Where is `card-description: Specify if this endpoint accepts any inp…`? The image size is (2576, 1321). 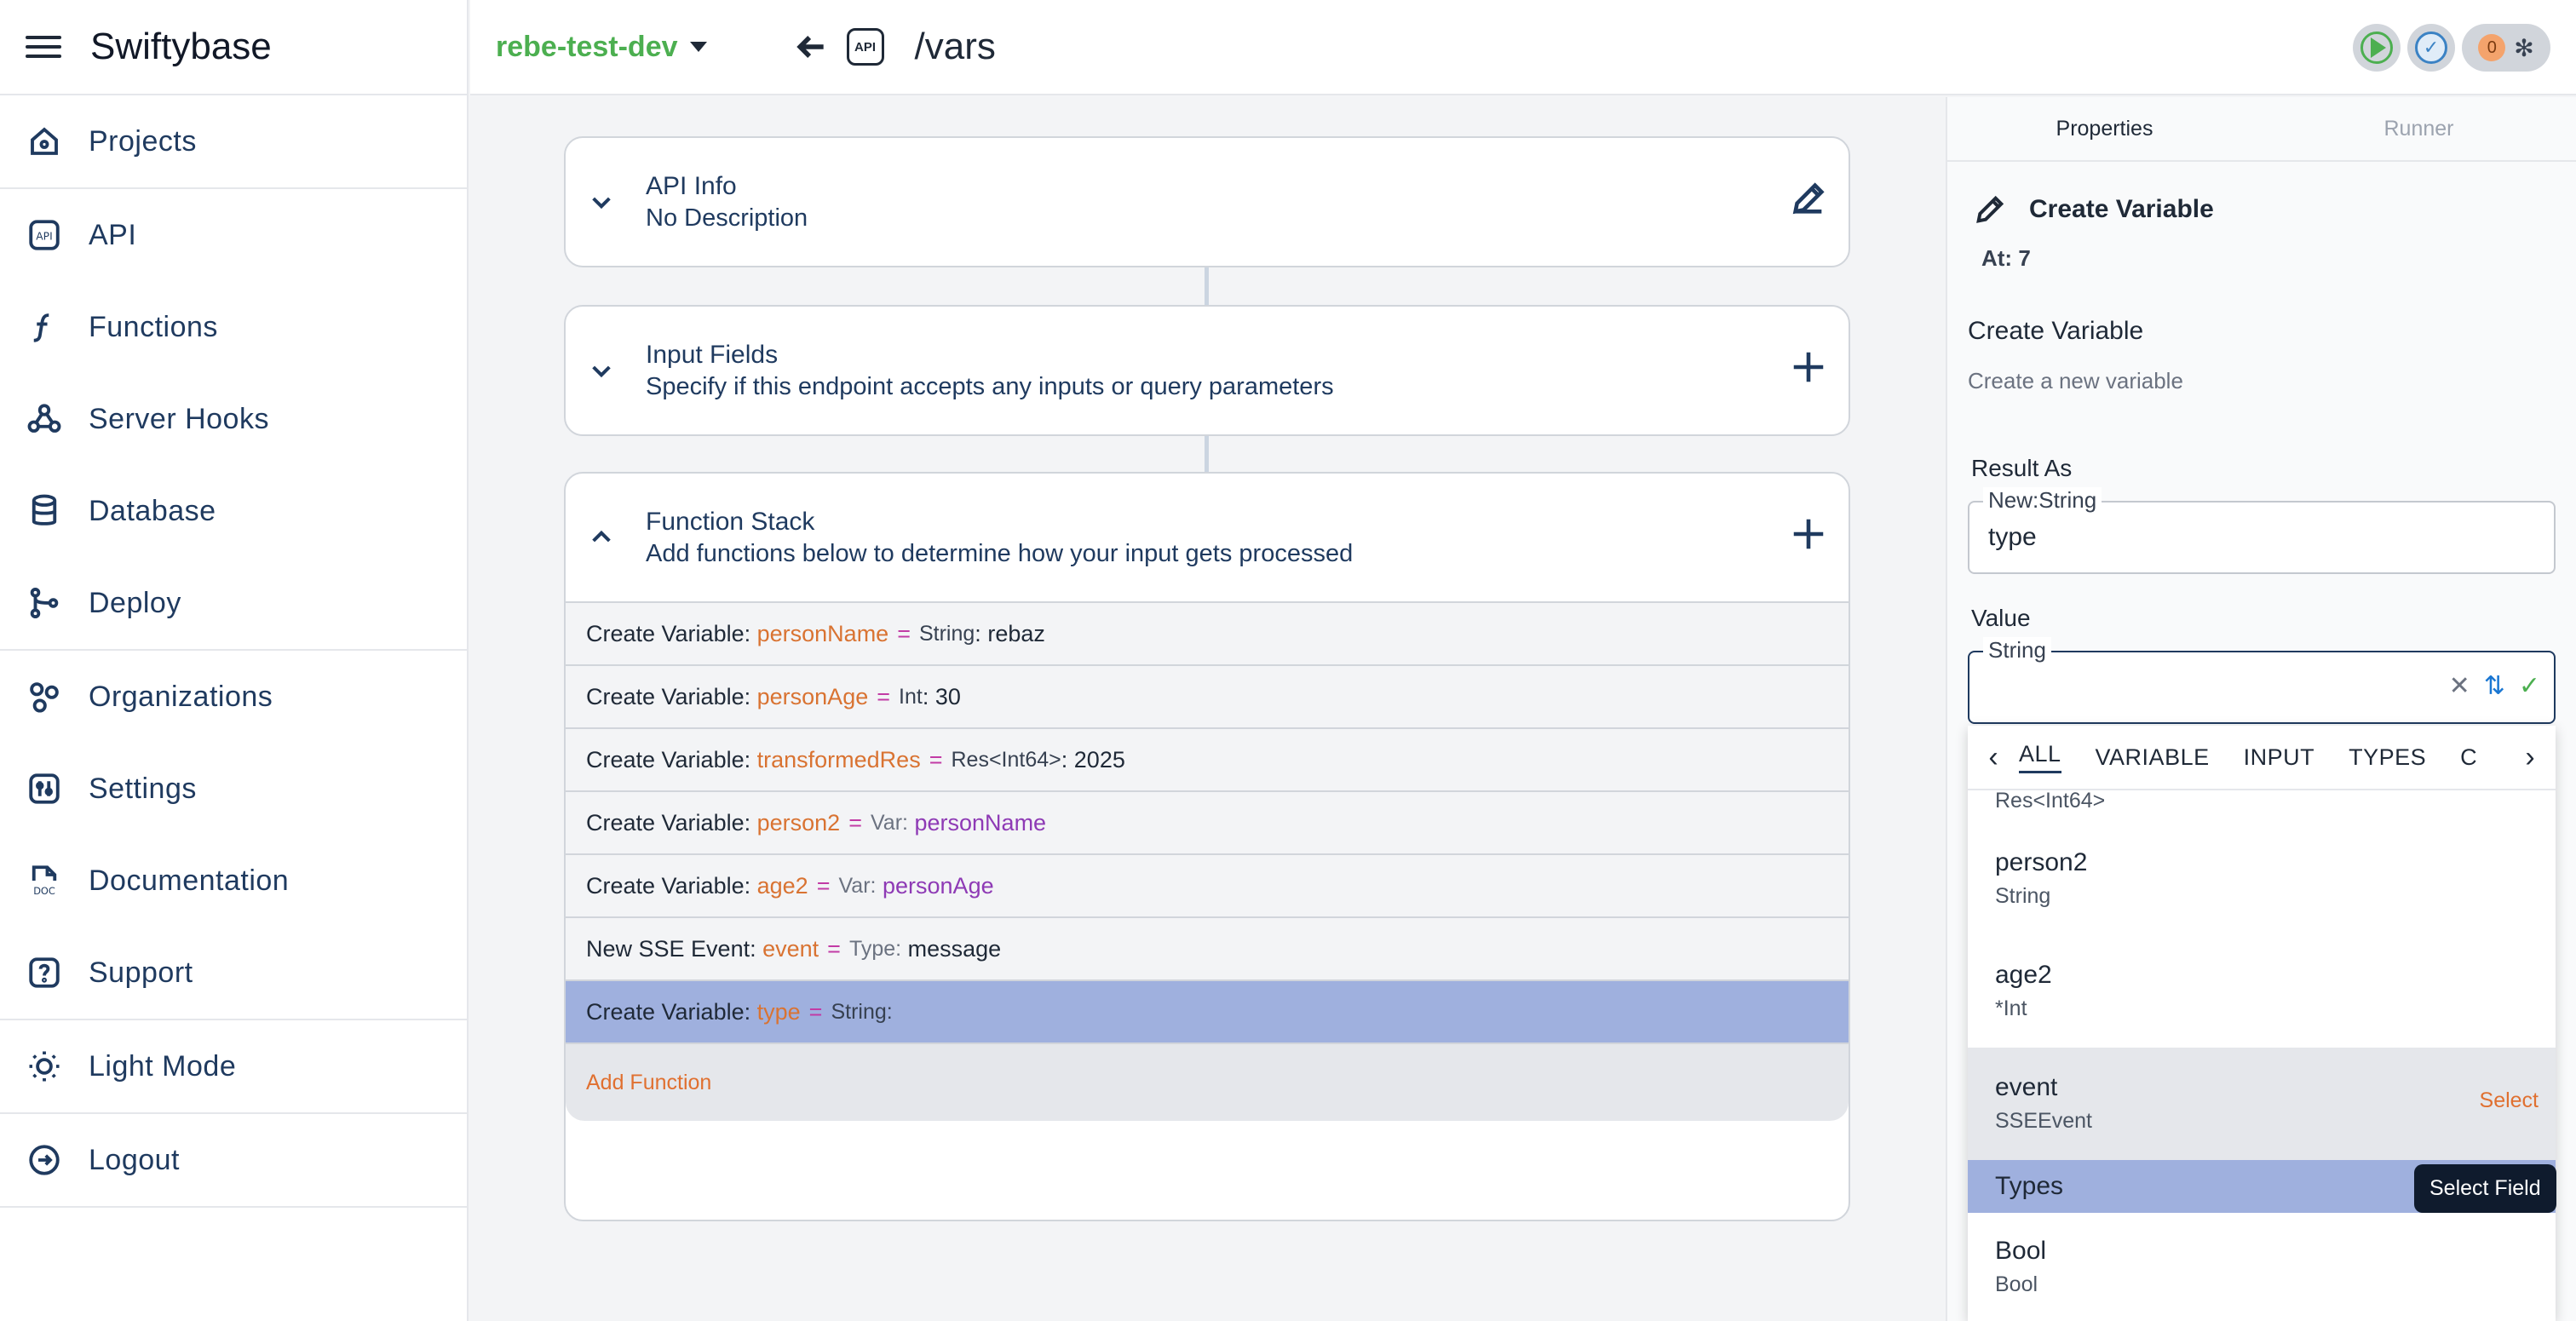
card-description: Specify if this endpoint accepts any inp… is located at coordinates (990, 386).